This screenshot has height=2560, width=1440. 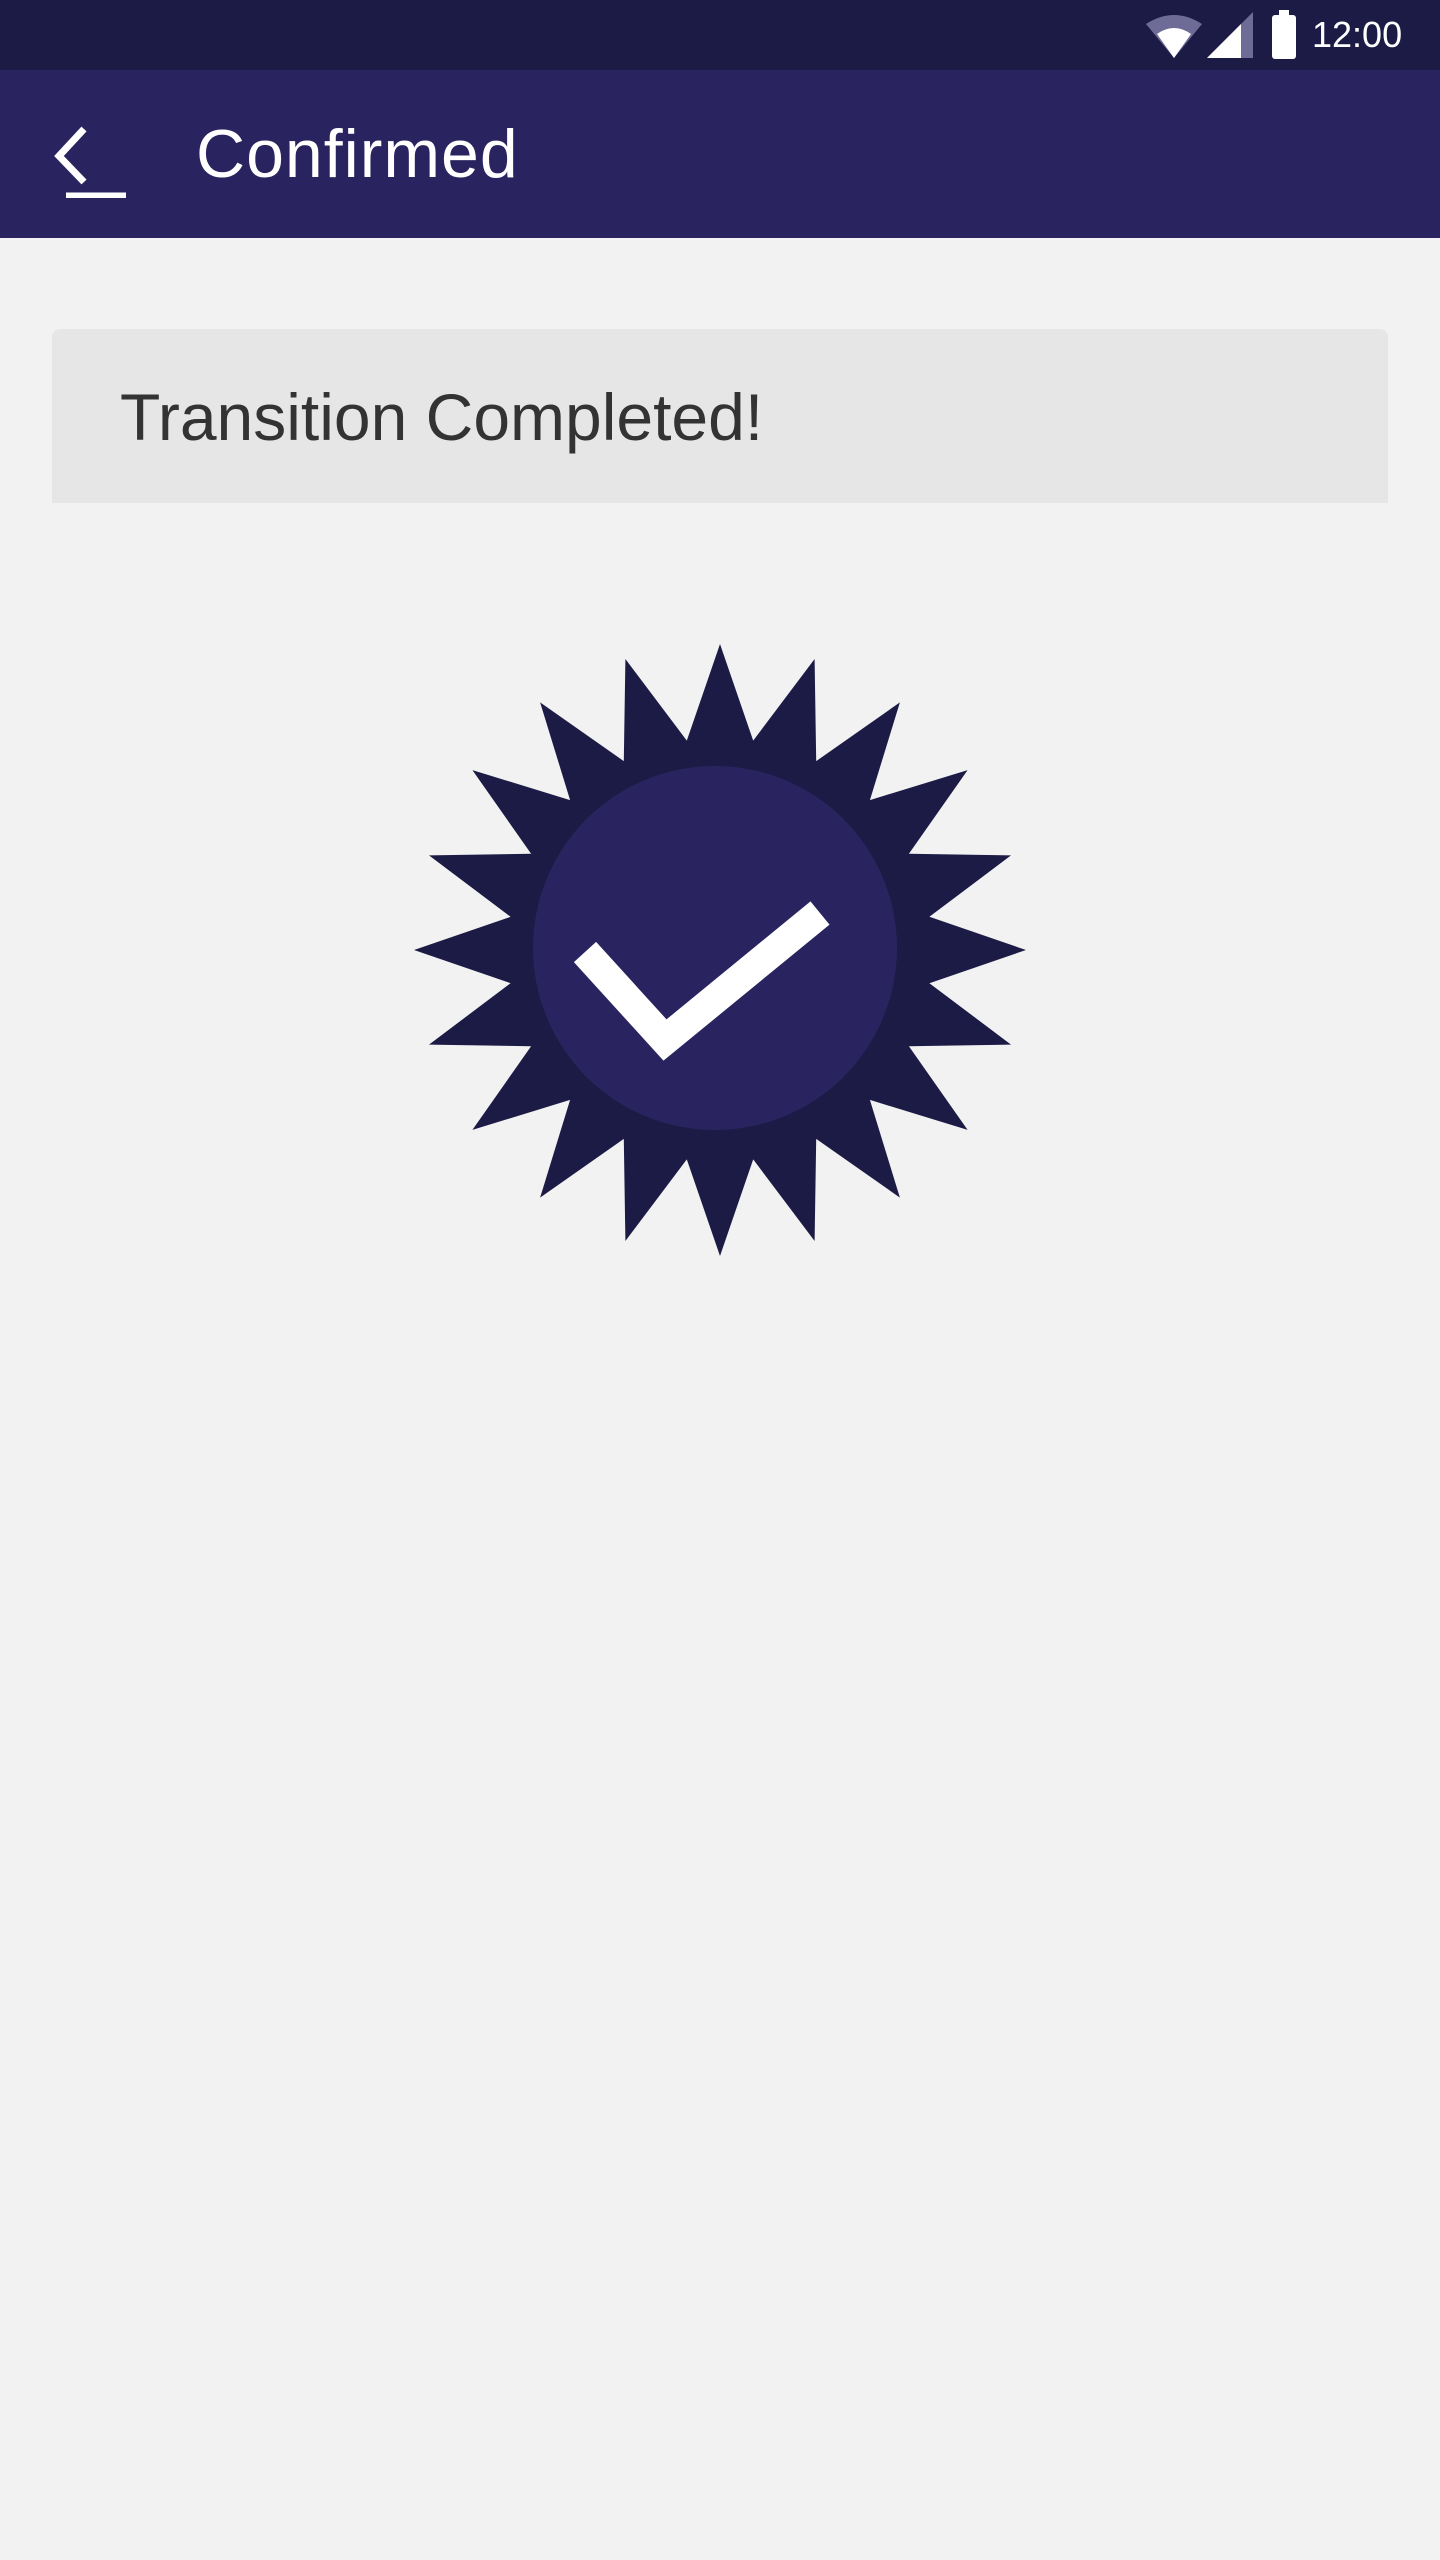 What do you see at coordinates (1230, 35) in the screenshot?
I see `signal-icon` at bounding box center [1230, 35].